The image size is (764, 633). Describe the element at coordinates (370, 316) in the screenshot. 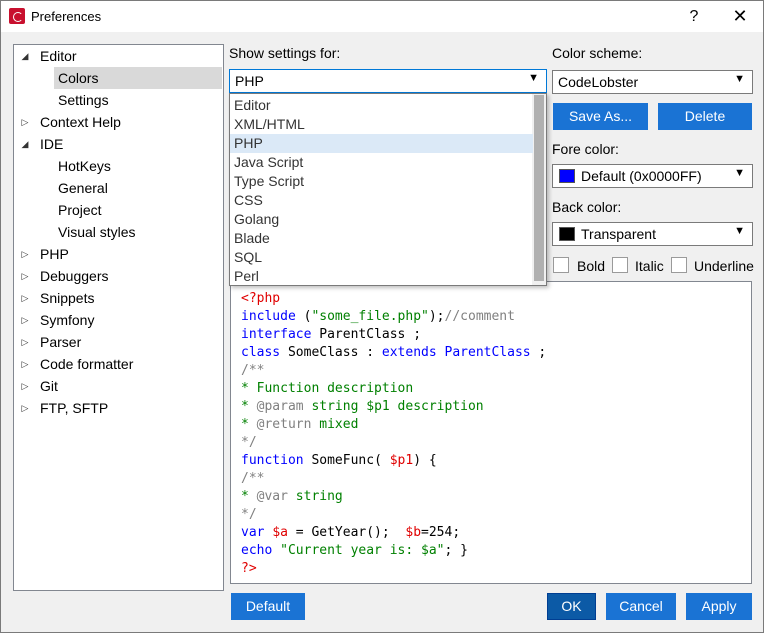

I see `code-token: "some_file.php"` at that location.